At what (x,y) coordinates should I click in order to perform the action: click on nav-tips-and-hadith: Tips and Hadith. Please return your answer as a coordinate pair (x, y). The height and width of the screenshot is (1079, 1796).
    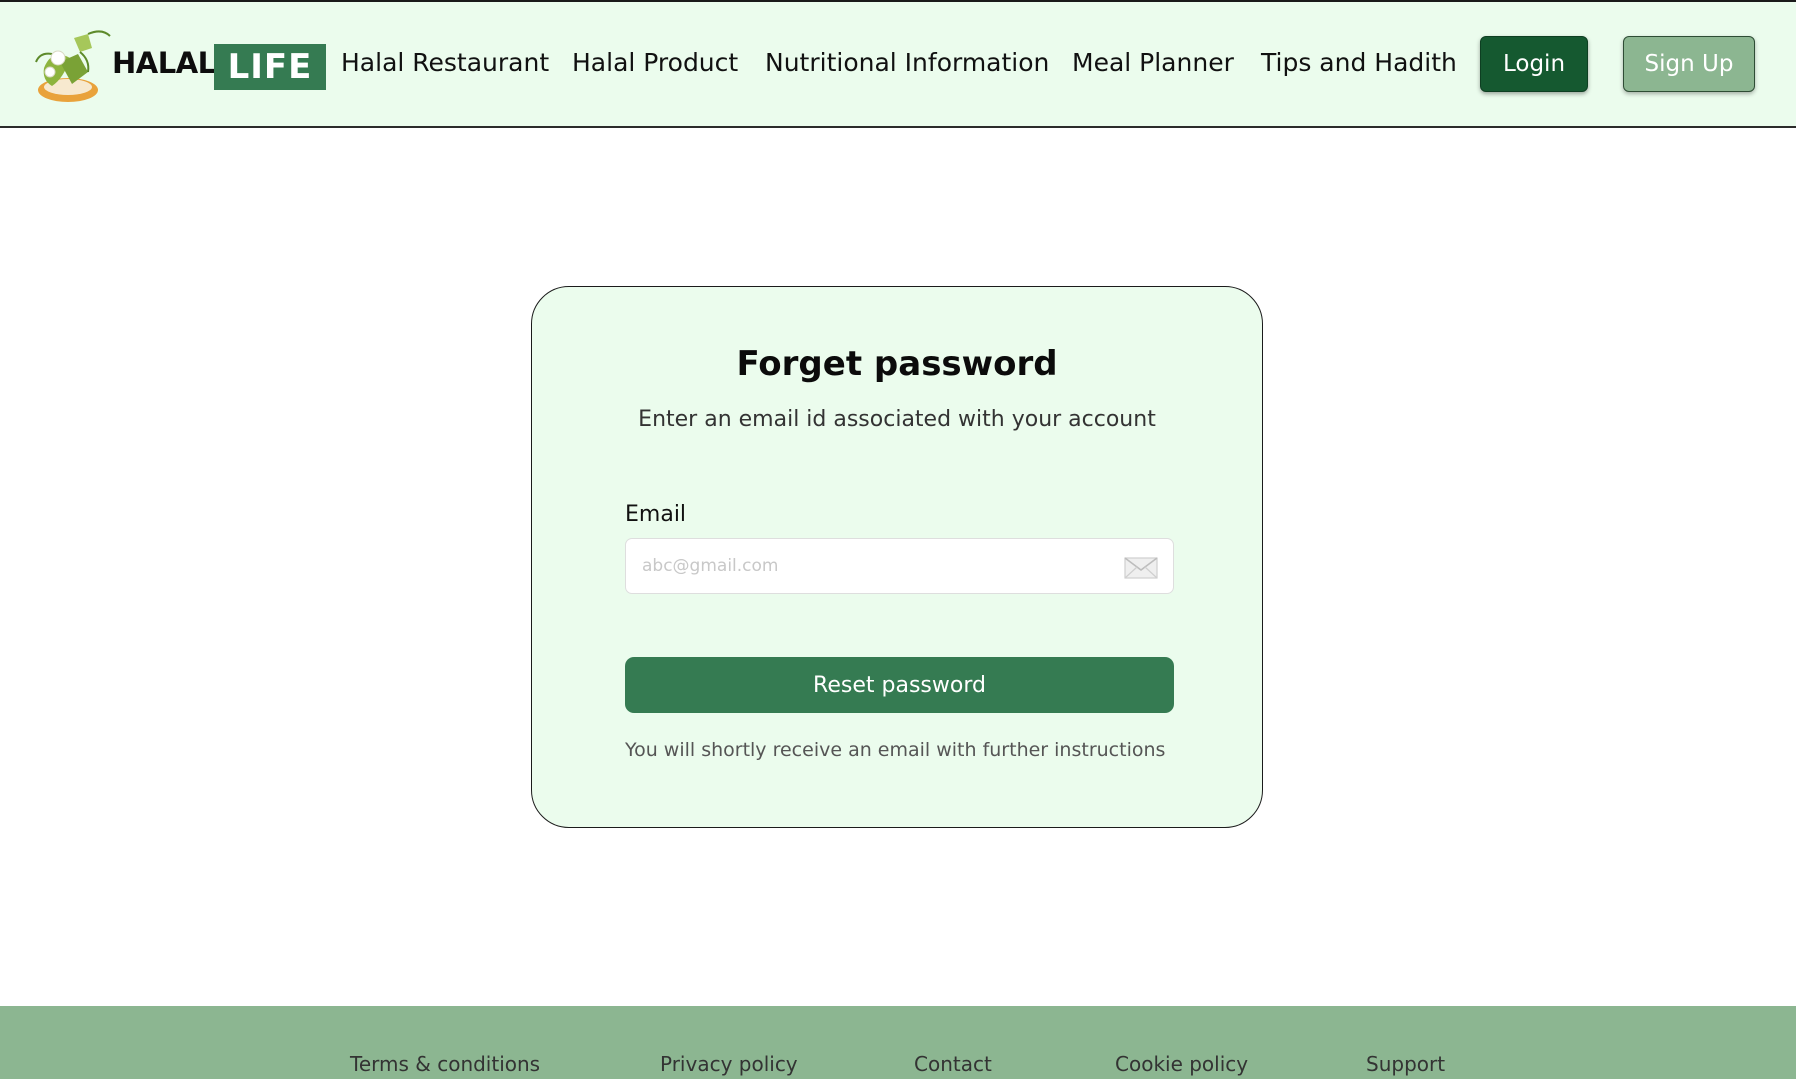
    Looking at the image, I should click on (1359, 62).